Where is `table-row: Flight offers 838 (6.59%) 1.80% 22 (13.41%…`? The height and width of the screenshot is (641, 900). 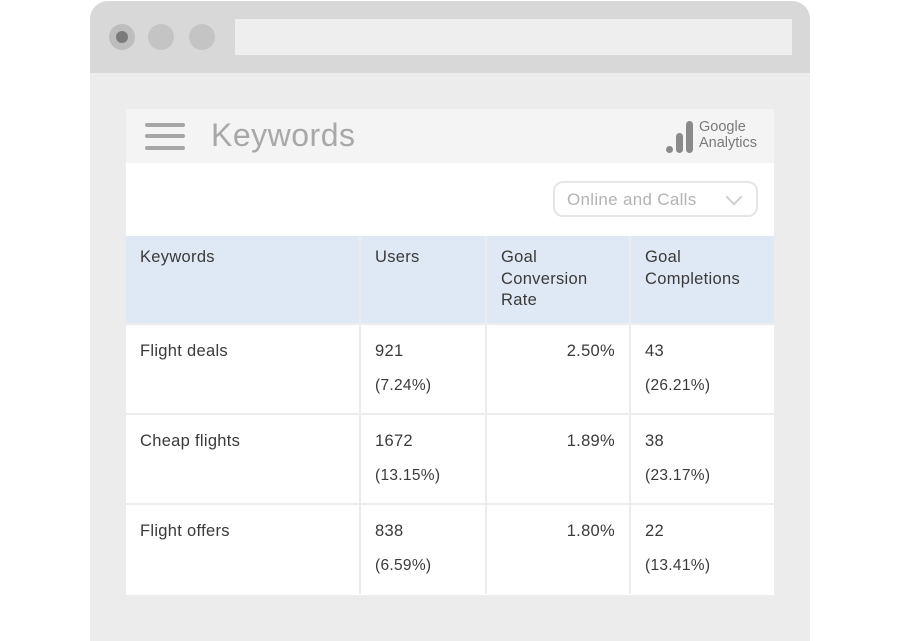 table-row: Flight offers 838 (6.59%) 1.80% 22 (13.41%… is located at coordinates (450, 548).